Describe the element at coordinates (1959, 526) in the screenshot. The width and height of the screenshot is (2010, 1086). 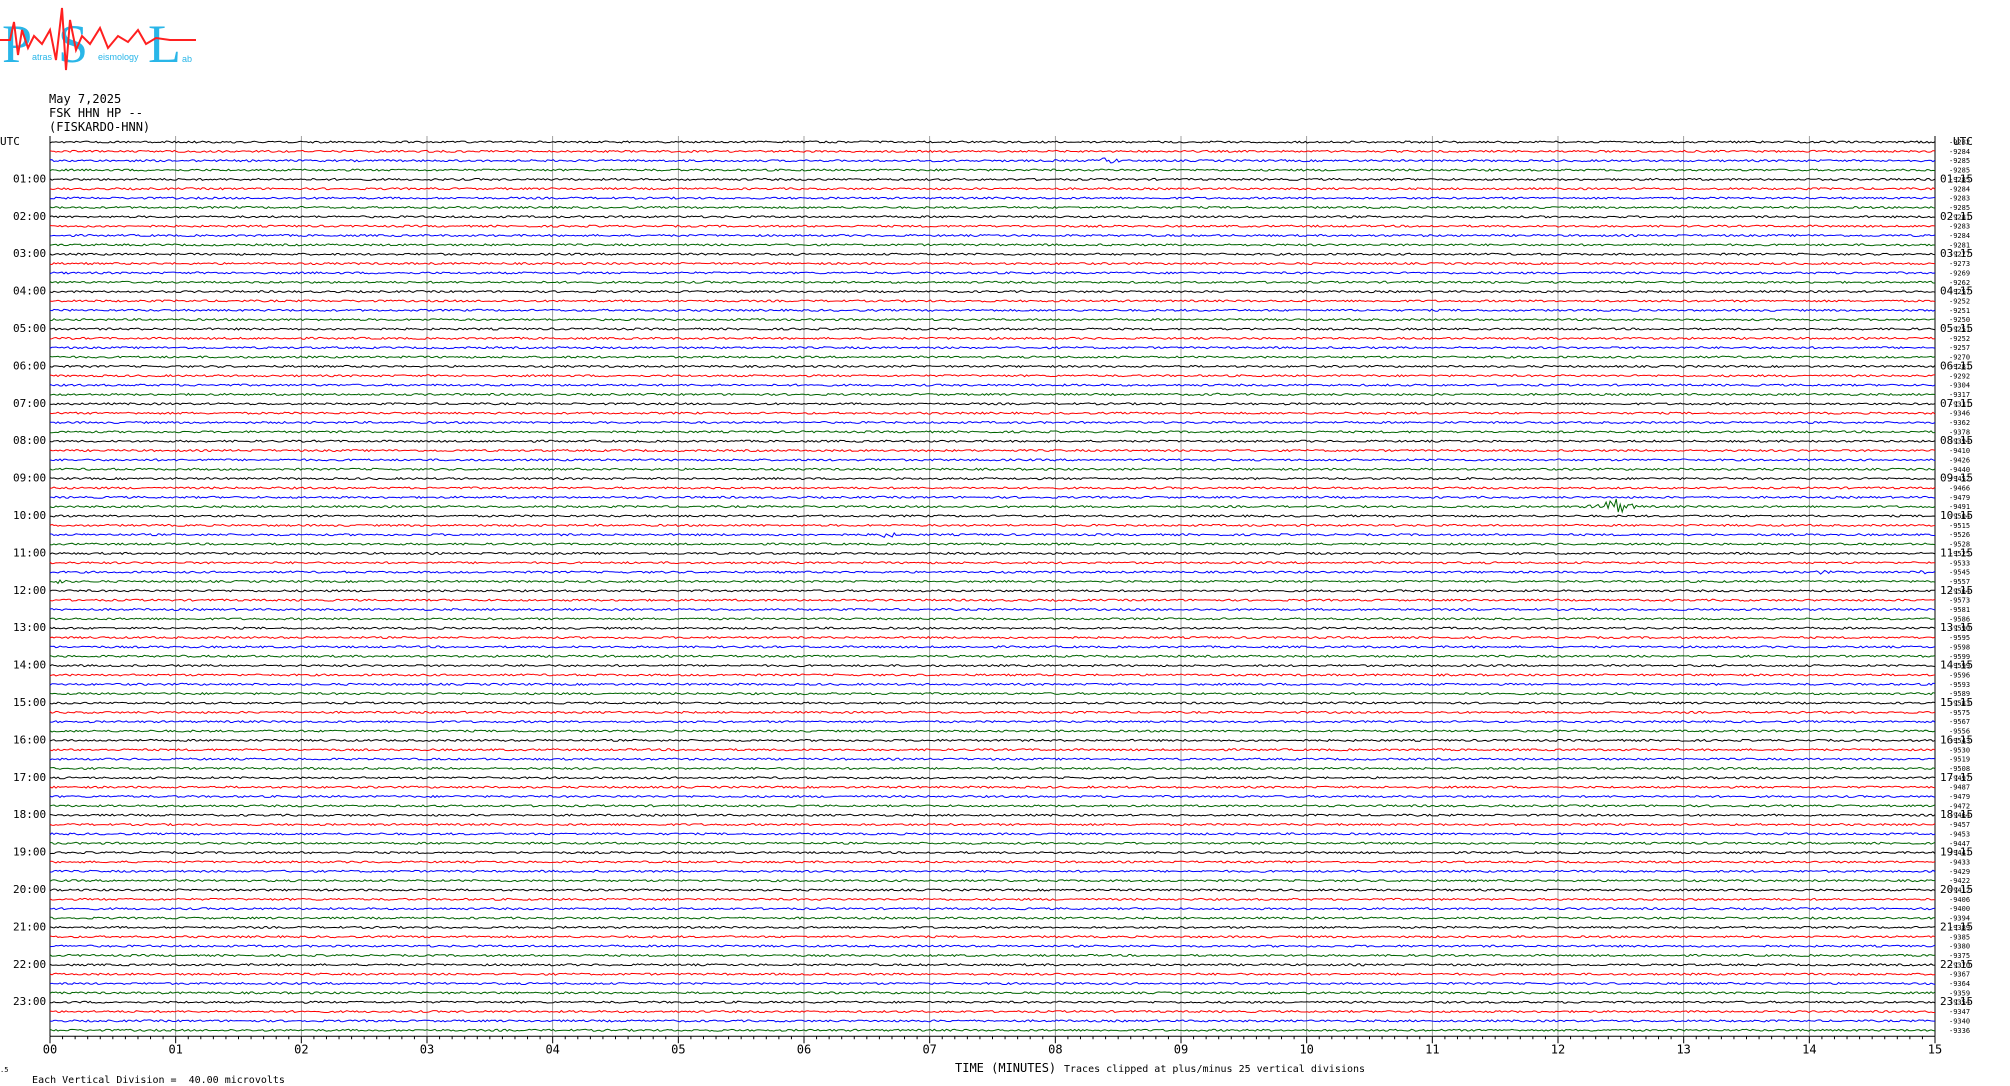
I see `trace-offset-label: -9515` at that location.